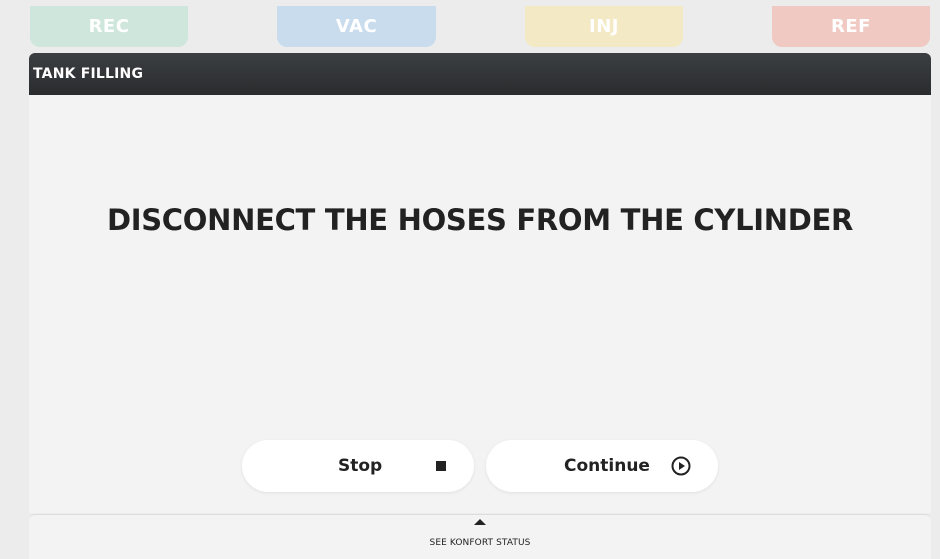 This screenshot has width=940, height=559. Describe the element at coordinates (480, 536) in the screenshot. I see `konfort-status-drawer: SEE KONFORT STATUS` at that location.